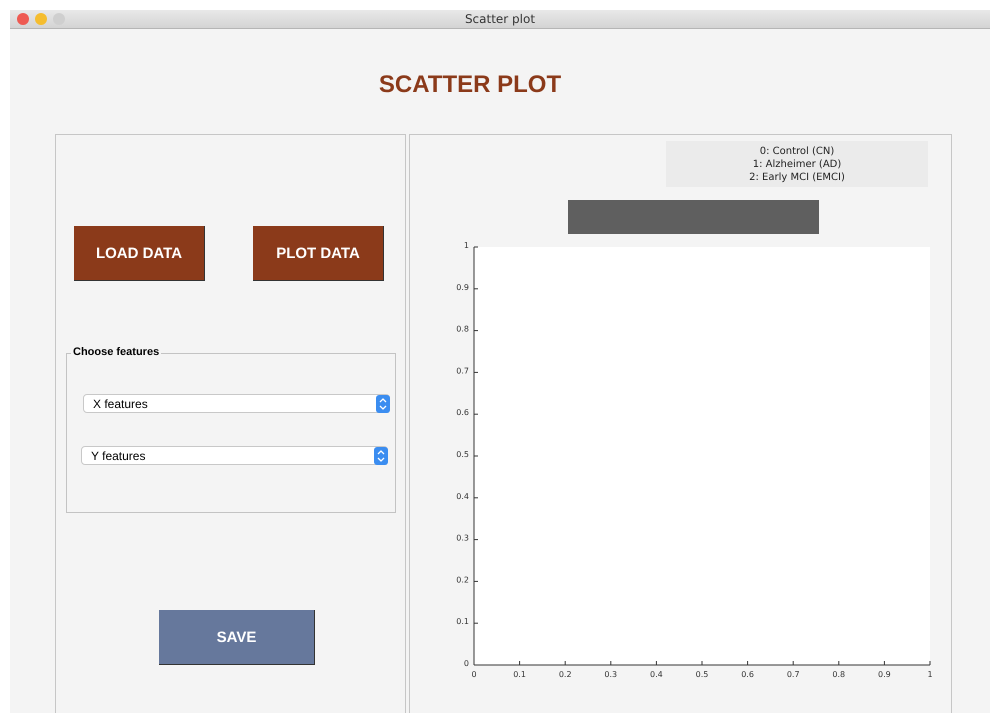 Image resolution: width=992 pixels, height=713 pixels. I want to click on x-tick-label: 0.8, so click(839, 674).